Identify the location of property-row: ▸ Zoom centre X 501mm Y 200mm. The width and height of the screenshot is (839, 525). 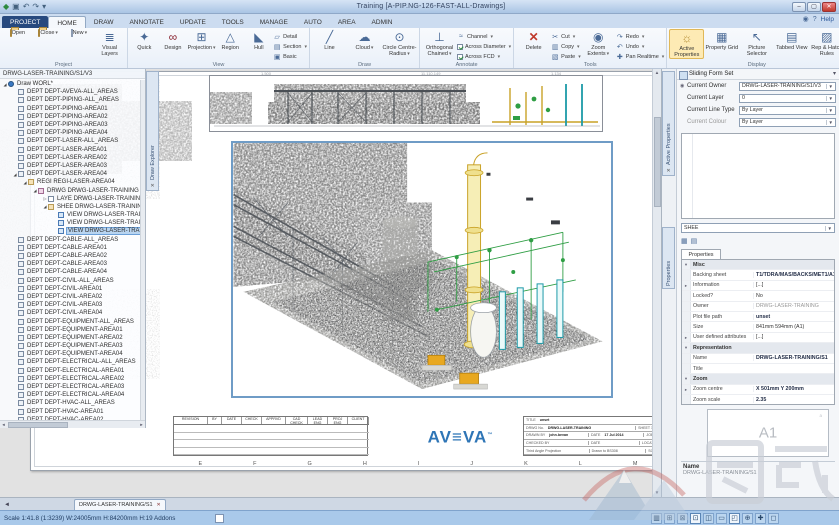
(758, 390).